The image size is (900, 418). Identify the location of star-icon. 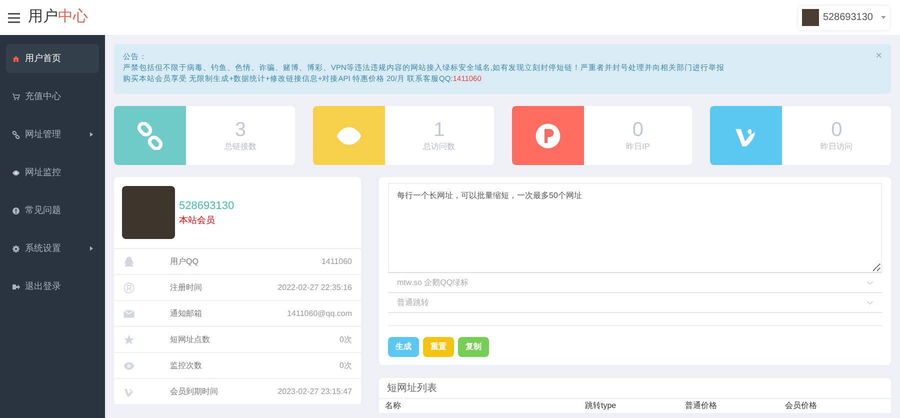
(129, 340).